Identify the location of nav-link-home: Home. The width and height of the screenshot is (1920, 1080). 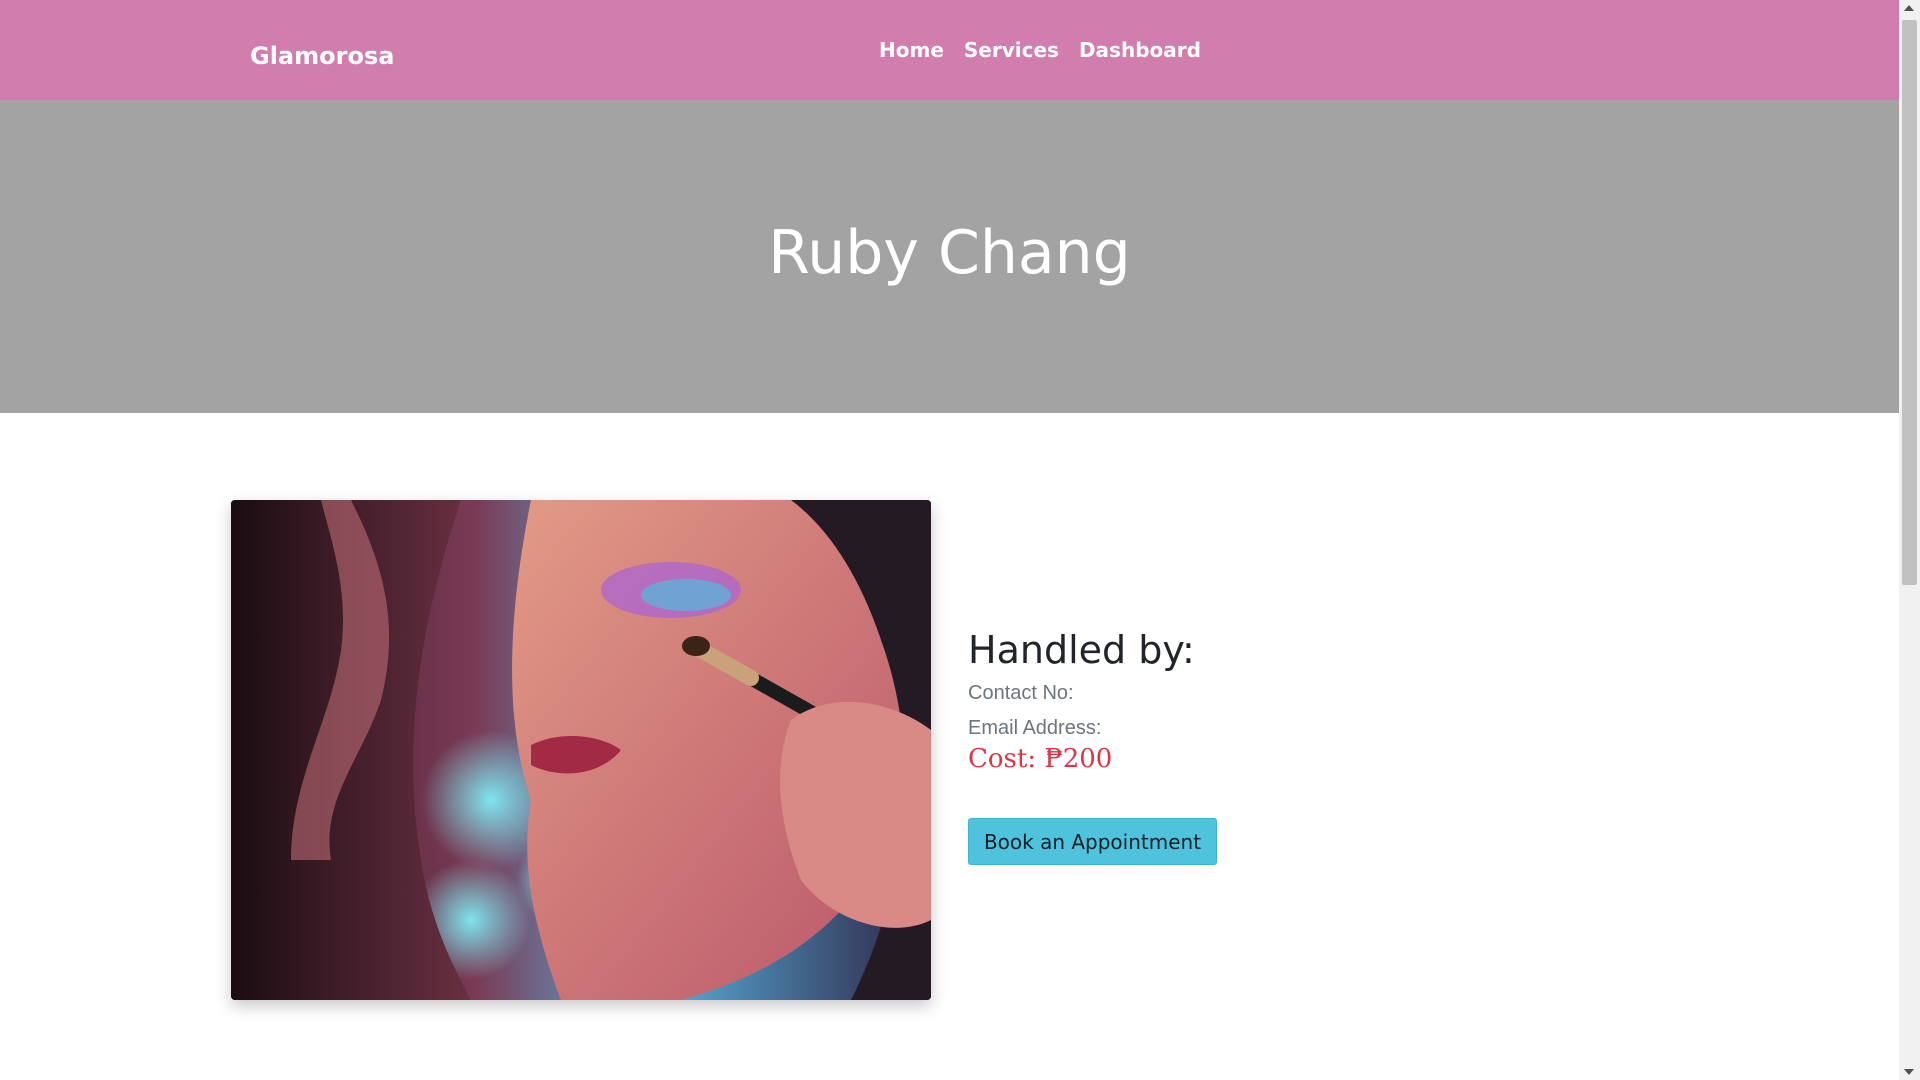
(911, 50).